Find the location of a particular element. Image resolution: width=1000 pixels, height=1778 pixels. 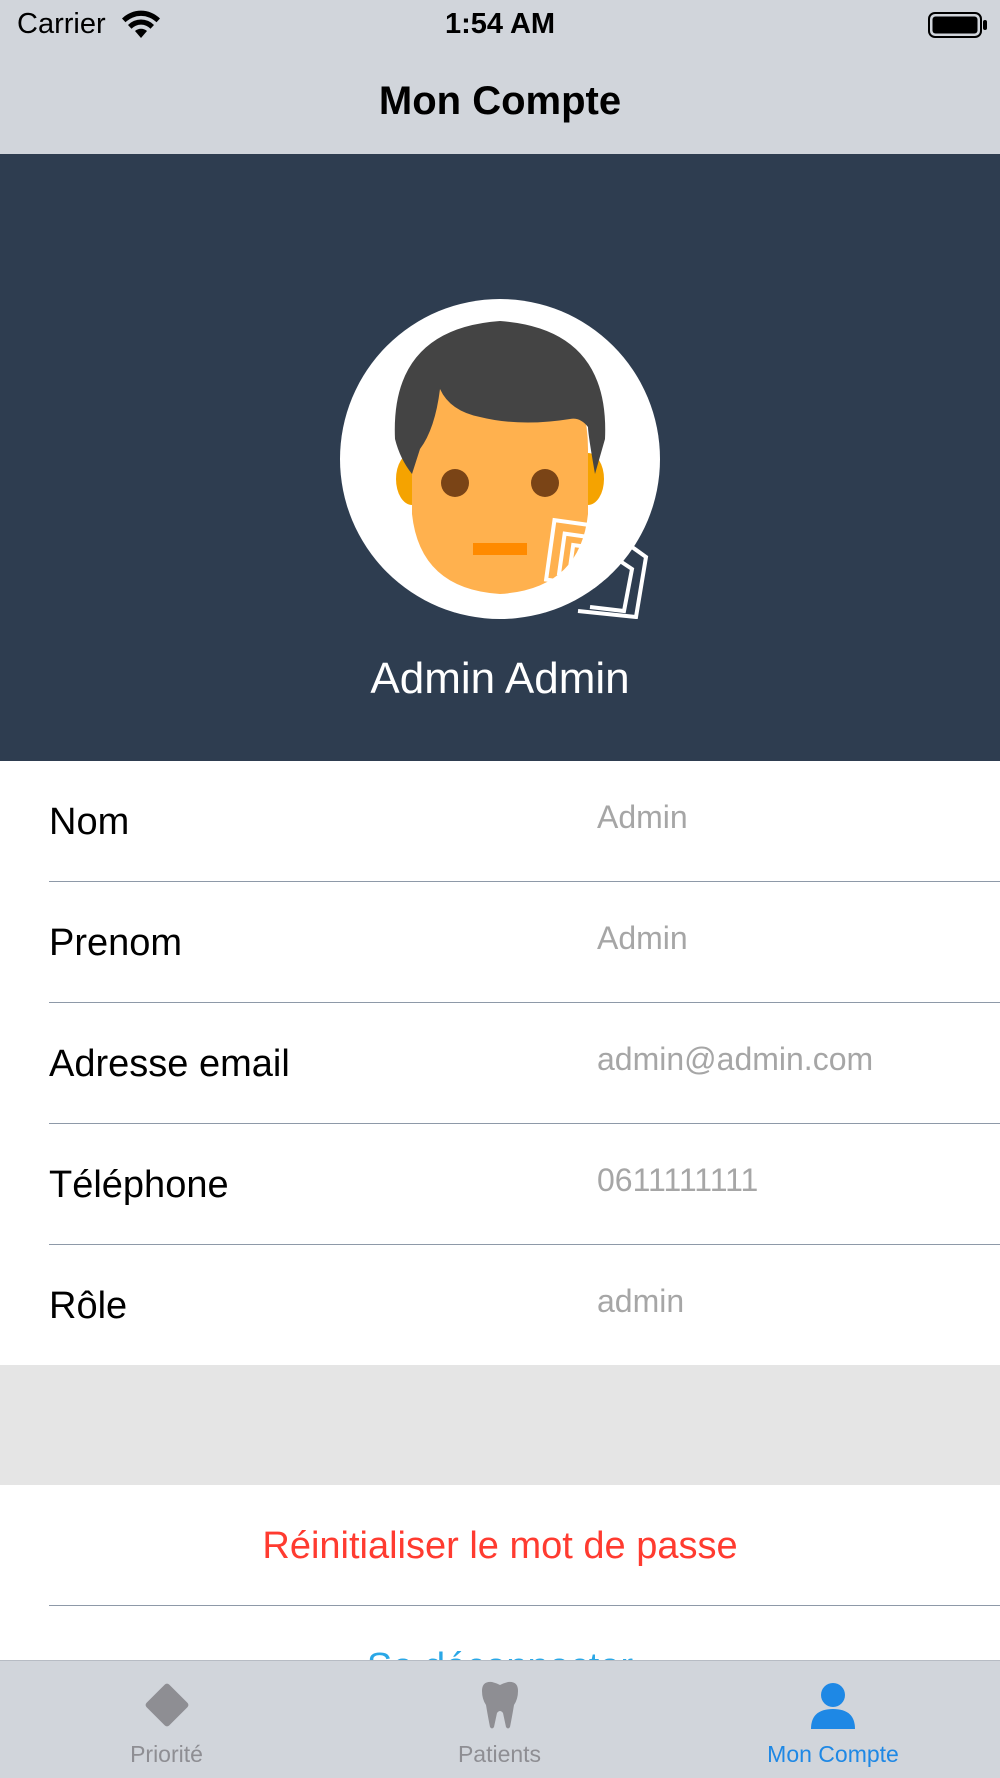

status-time: 1:54 AM is located at coordinates (500, 24).